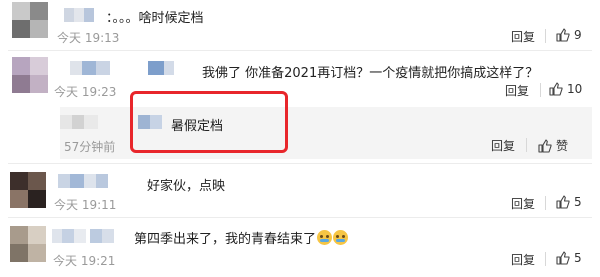 This screenshot has height=277, width=600. What do you see at coordinates (553, 145) in the screenshot?
I see `sub-reply-like-button: 赞` at bounding box center [553, 145].